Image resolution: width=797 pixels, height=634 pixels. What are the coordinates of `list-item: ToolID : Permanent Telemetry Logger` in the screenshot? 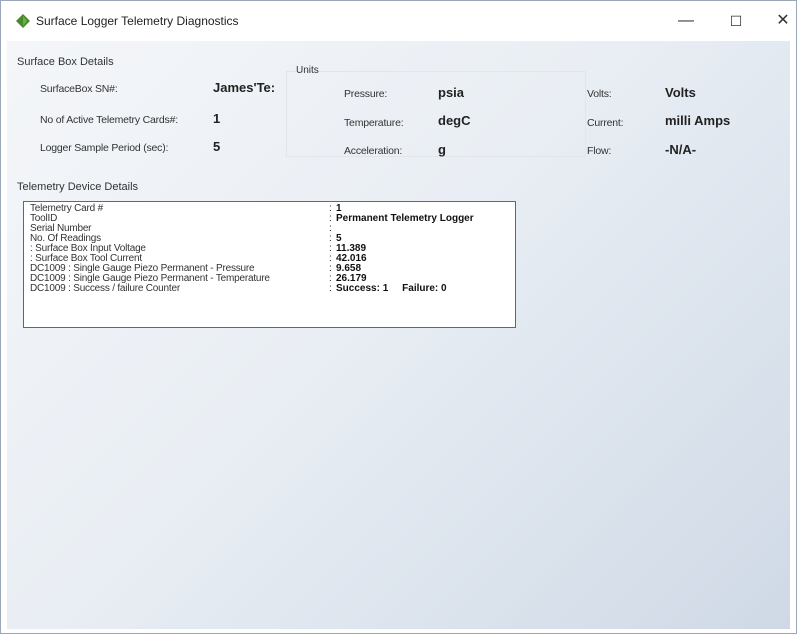 It's located at (252, 218).